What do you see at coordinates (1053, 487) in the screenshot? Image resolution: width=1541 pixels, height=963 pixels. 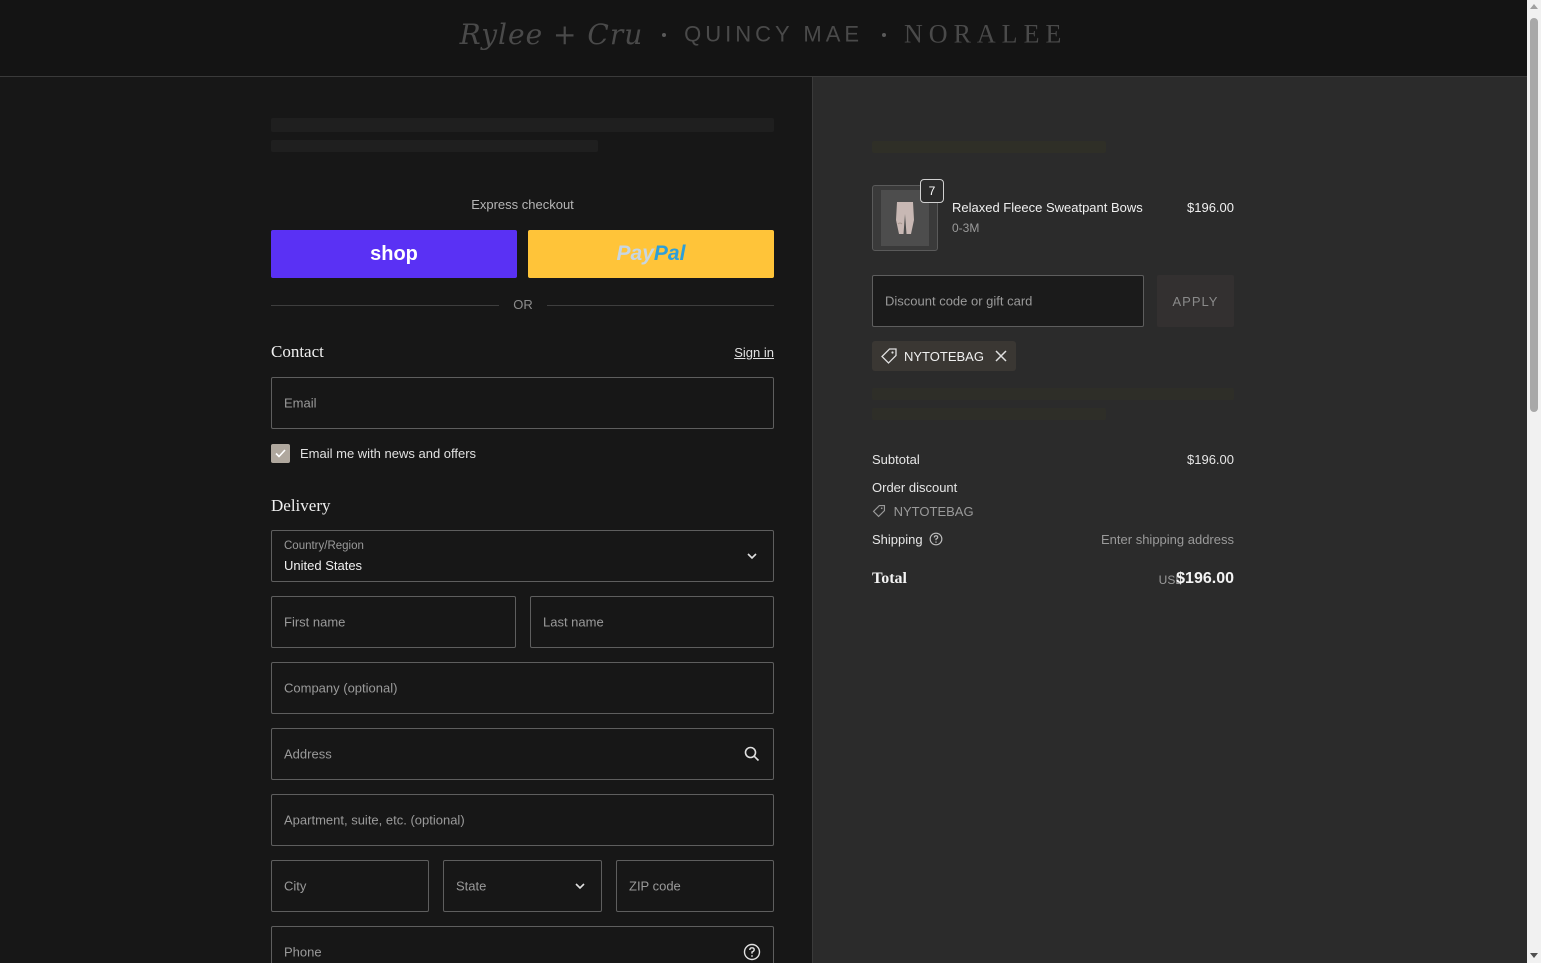 I see `order-discount-row: Order discount` at bounding box center [1053, 487].